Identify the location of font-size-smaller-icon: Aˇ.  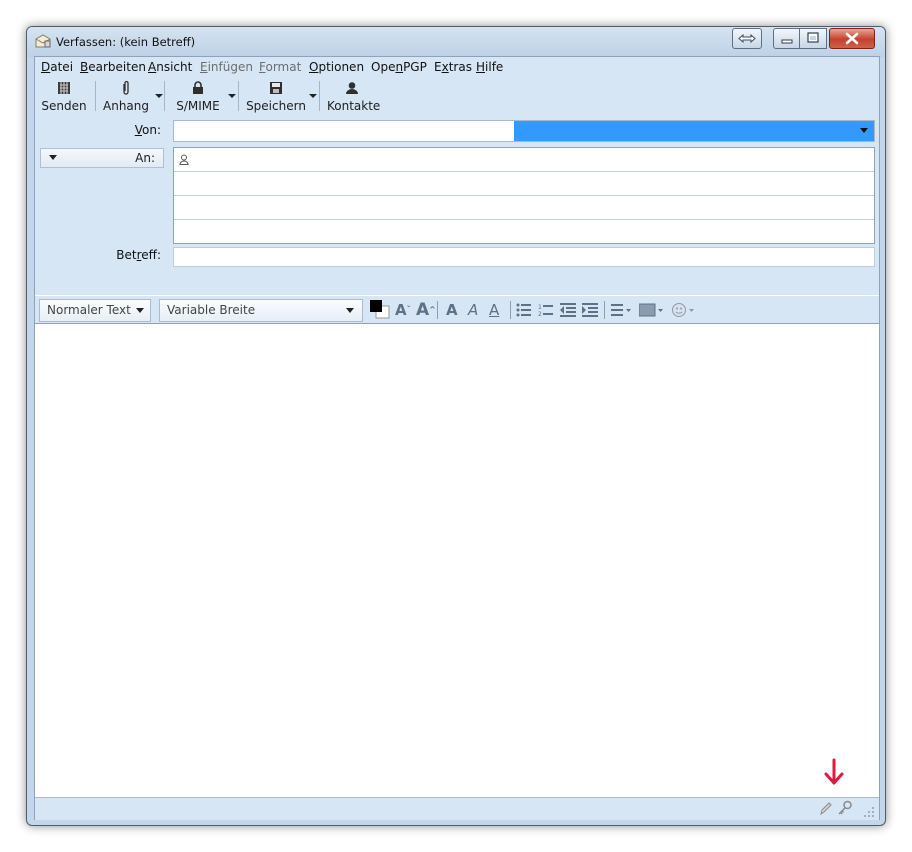
(403, 310).